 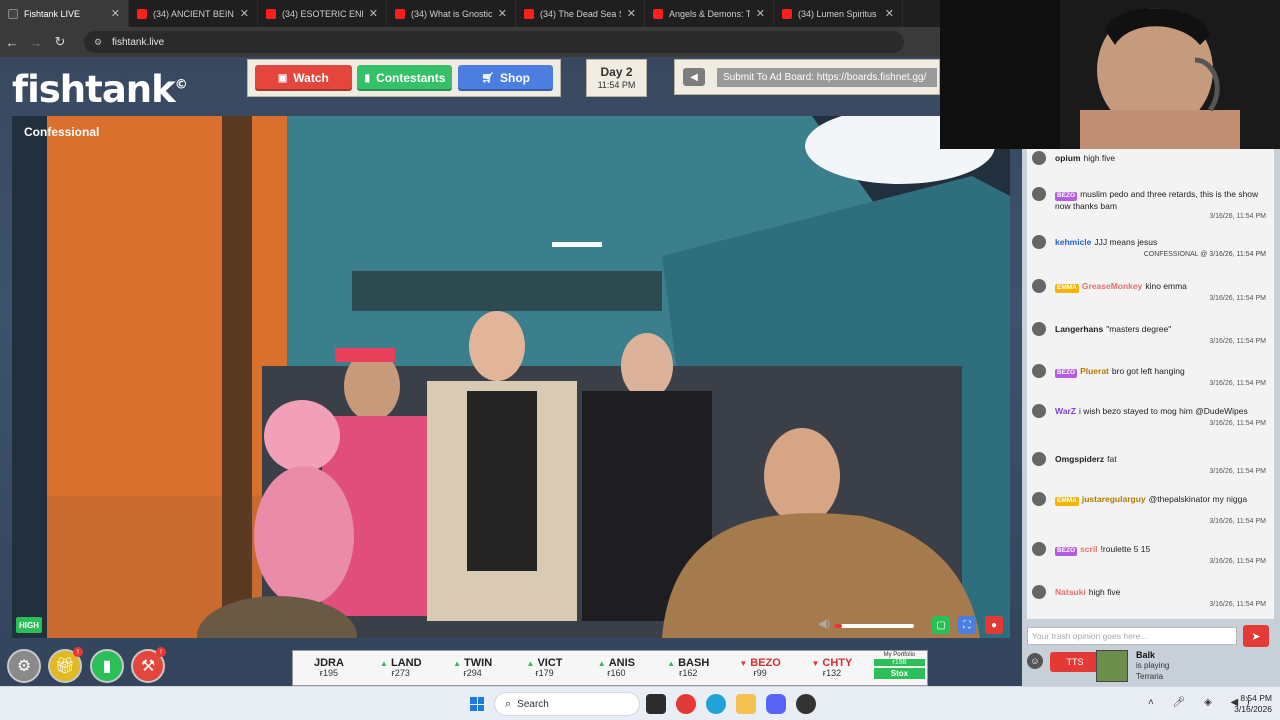 What do you see at coordinates (477, 704) in the screenshot?
I see `windows-start-icon` at bounding box center [477, 704].